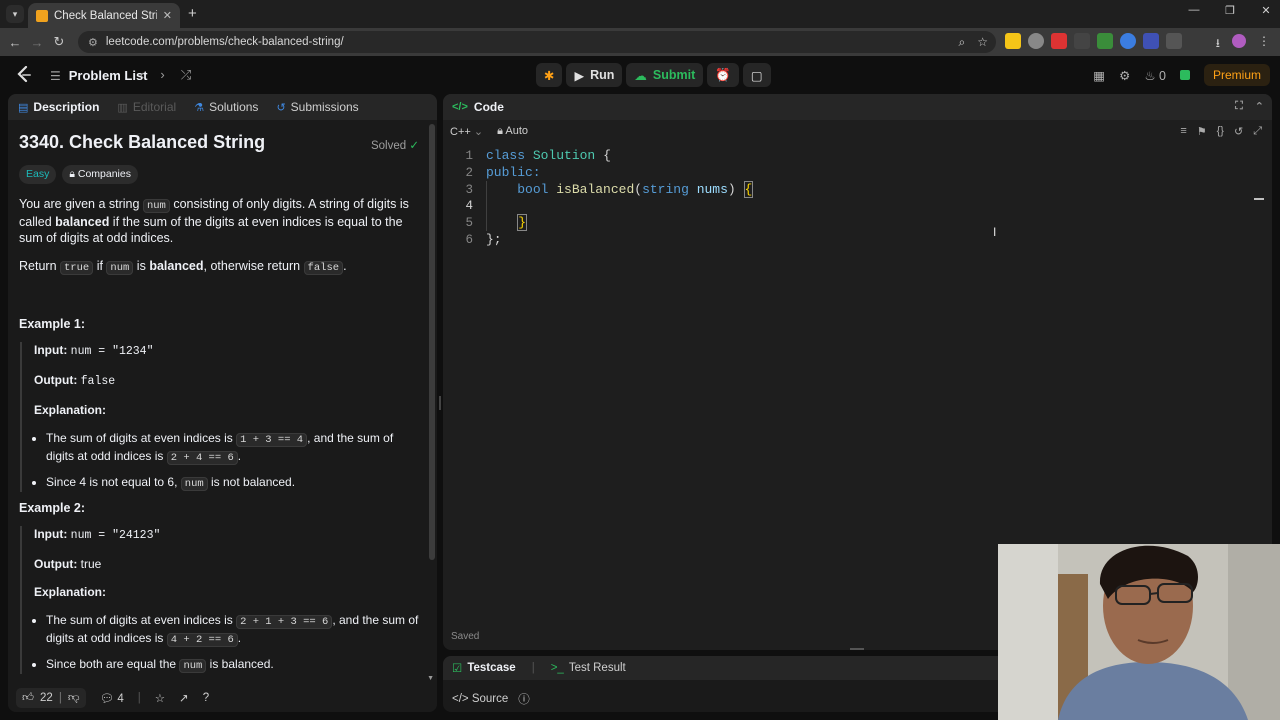  What do you see at coordinates (430, 678) in the screenshot?
I see `scroll-down-arrow-icon: ▼` at bounding box center [430, 678].